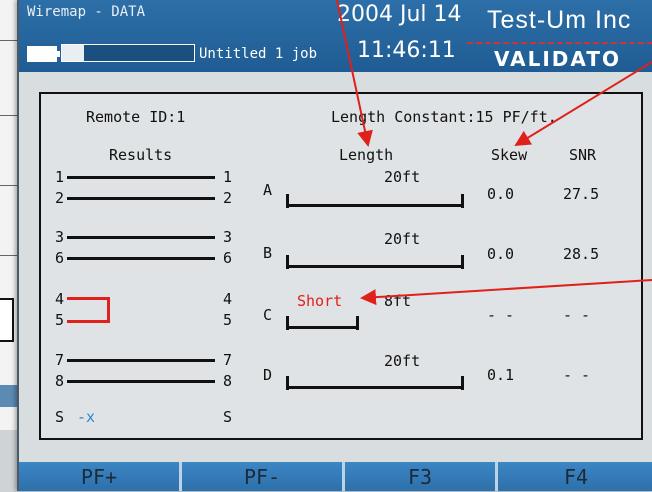  What do you see at coordinates (354, 73) in the screenshot?
I see `arrow-to-length` at bounding box center [354, 73].